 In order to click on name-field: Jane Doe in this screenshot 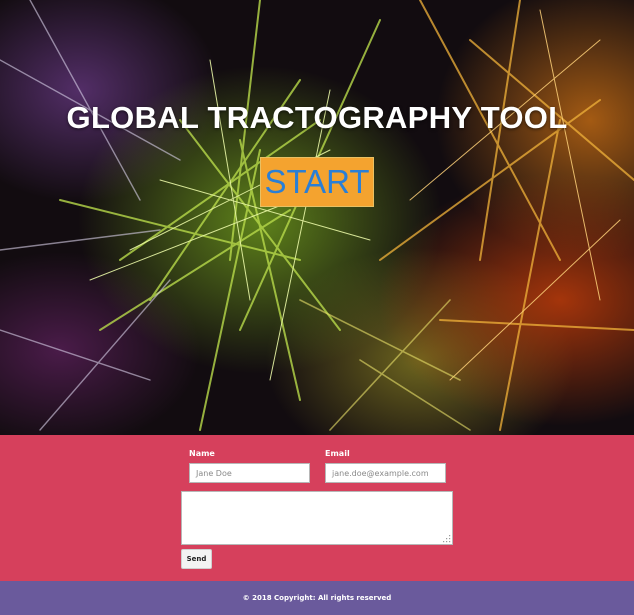, I will do `click(249, 473)`.